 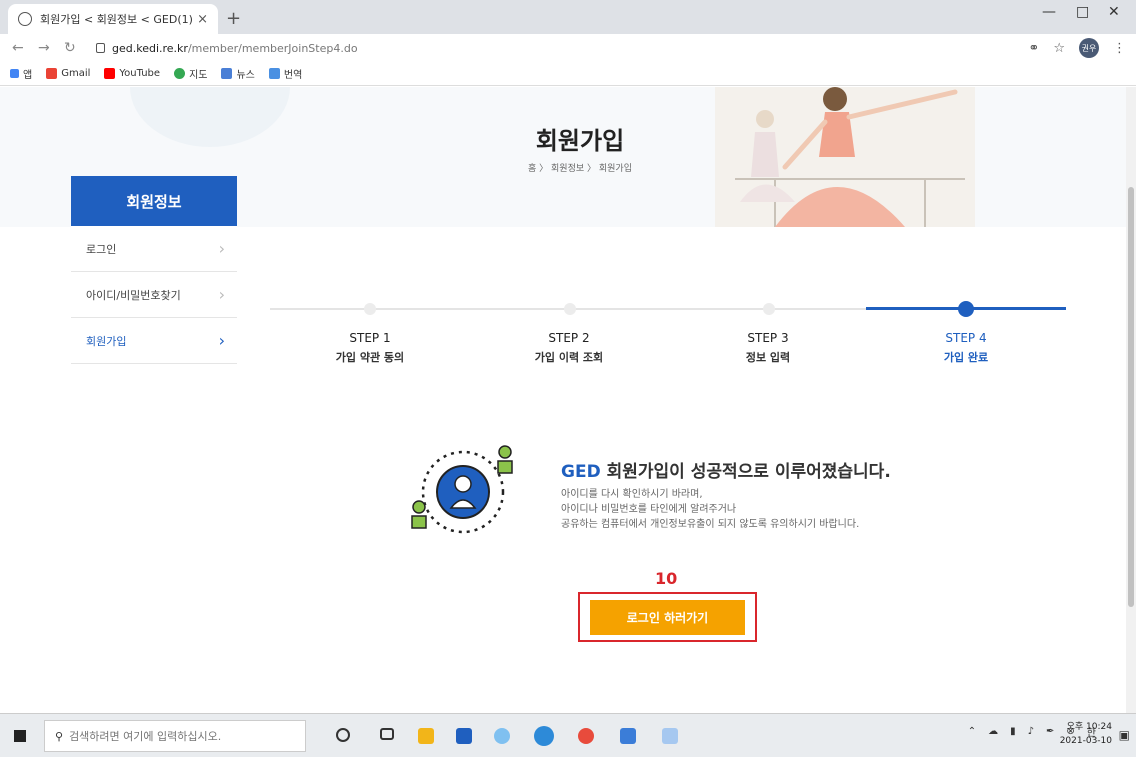 What do you see at coordinates (25, 19) in the screenshot?
I see `globe-icon` at bounding box center [25, 19].